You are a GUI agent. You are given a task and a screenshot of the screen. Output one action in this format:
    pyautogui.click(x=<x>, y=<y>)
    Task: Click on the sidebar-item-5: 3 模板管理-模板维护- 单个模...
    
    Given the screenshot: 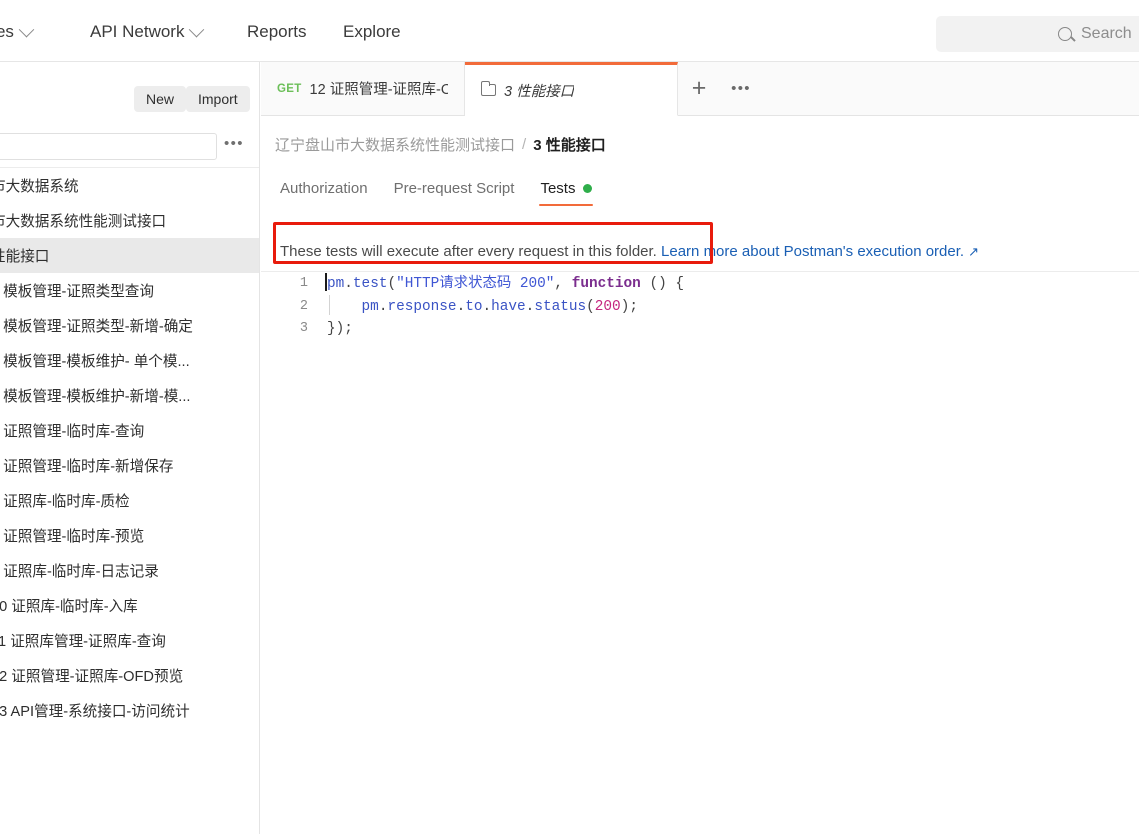 What is the action you would take?
    pyautogui.click(x=129, y=360)
    